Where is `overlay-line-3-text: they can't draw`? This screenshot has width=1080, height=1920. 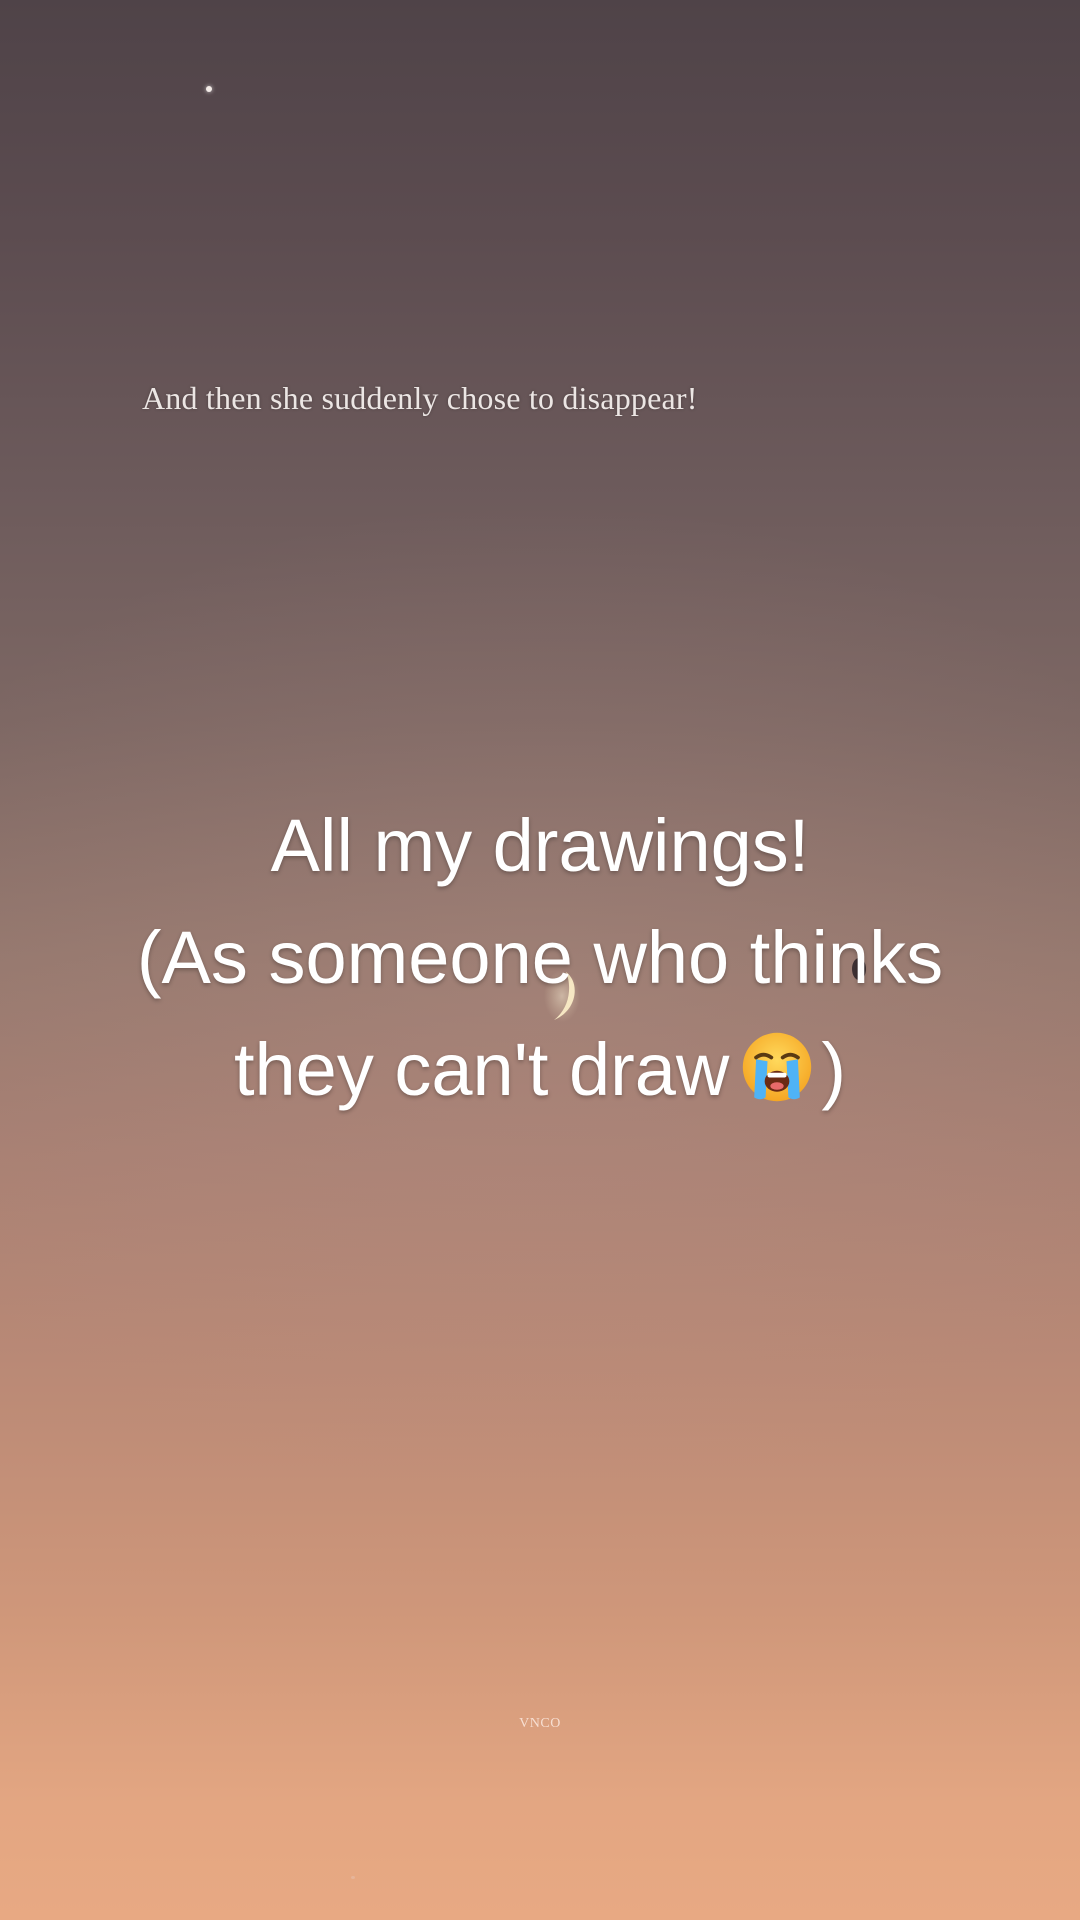
overlay-line-3-text: they can't draw is located at coordinates (481, 1069).